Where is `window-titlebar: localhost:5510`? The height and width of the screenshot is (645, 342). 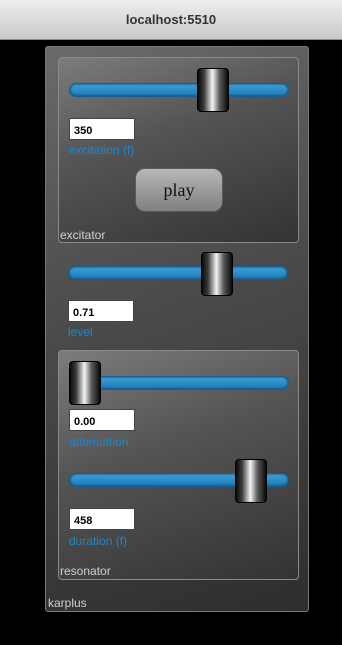
window-titlebar: localhost:5510 is located at coordinates (171, 20).